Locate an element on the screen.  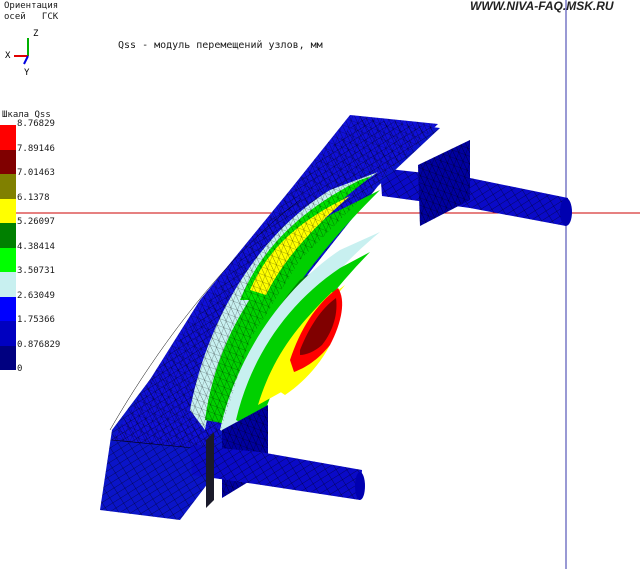
axes-triad-icon: Z X Y is located at coordinates (22, 52).